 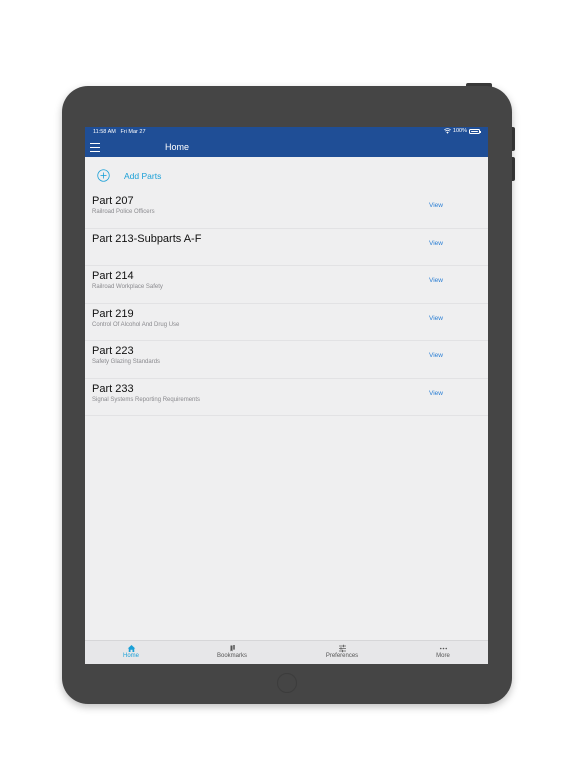 I want to click on sliders-icon, so click(x=342, y=648).